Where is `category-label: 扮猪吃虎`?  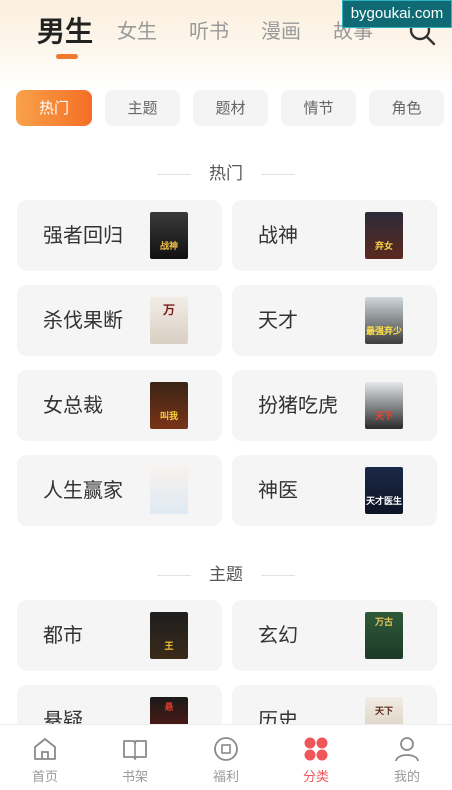
category-label: 扮猪吃虎 is located at coordinates (298, 405).